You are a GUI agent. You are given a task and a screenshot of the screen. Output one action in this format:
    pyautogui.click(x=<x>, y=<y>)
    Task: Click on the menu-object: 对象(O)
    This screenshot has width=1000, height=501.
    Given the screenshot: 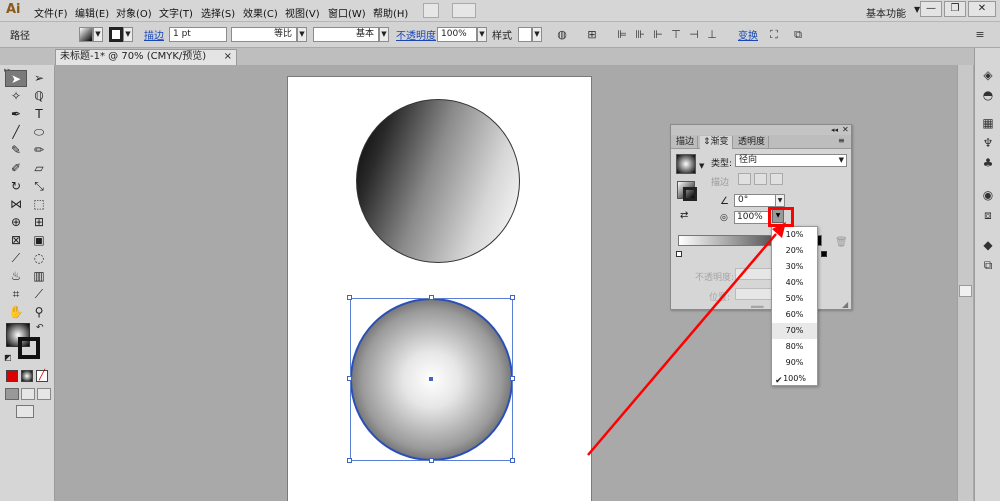 What is the action you would take?
    pyautogui.click(x=134, y=12)
    